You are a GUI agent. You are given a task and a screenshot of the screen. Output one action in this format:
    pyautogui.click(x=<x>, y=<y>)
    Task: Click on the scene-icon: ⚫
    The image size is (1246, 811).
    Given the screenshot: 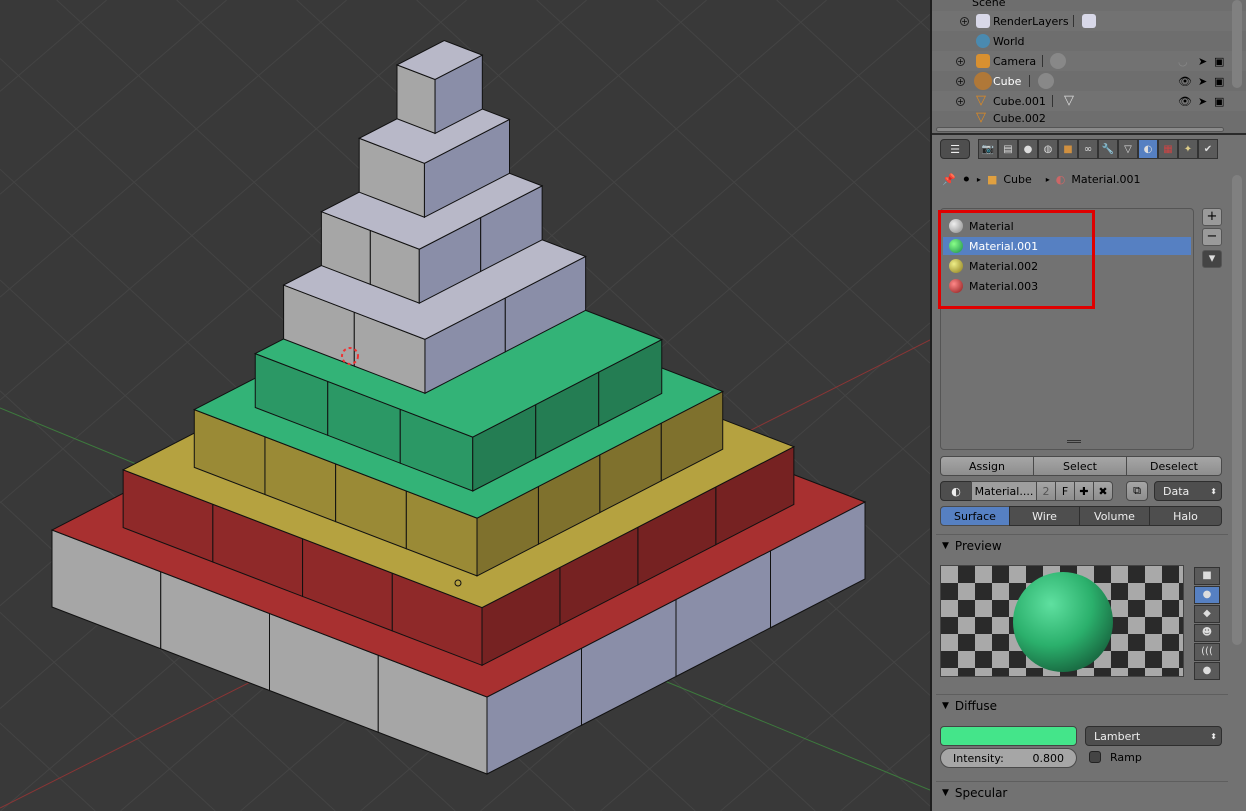 What is the action you would take?
    pyautogui.click(x=966, y=179)
    